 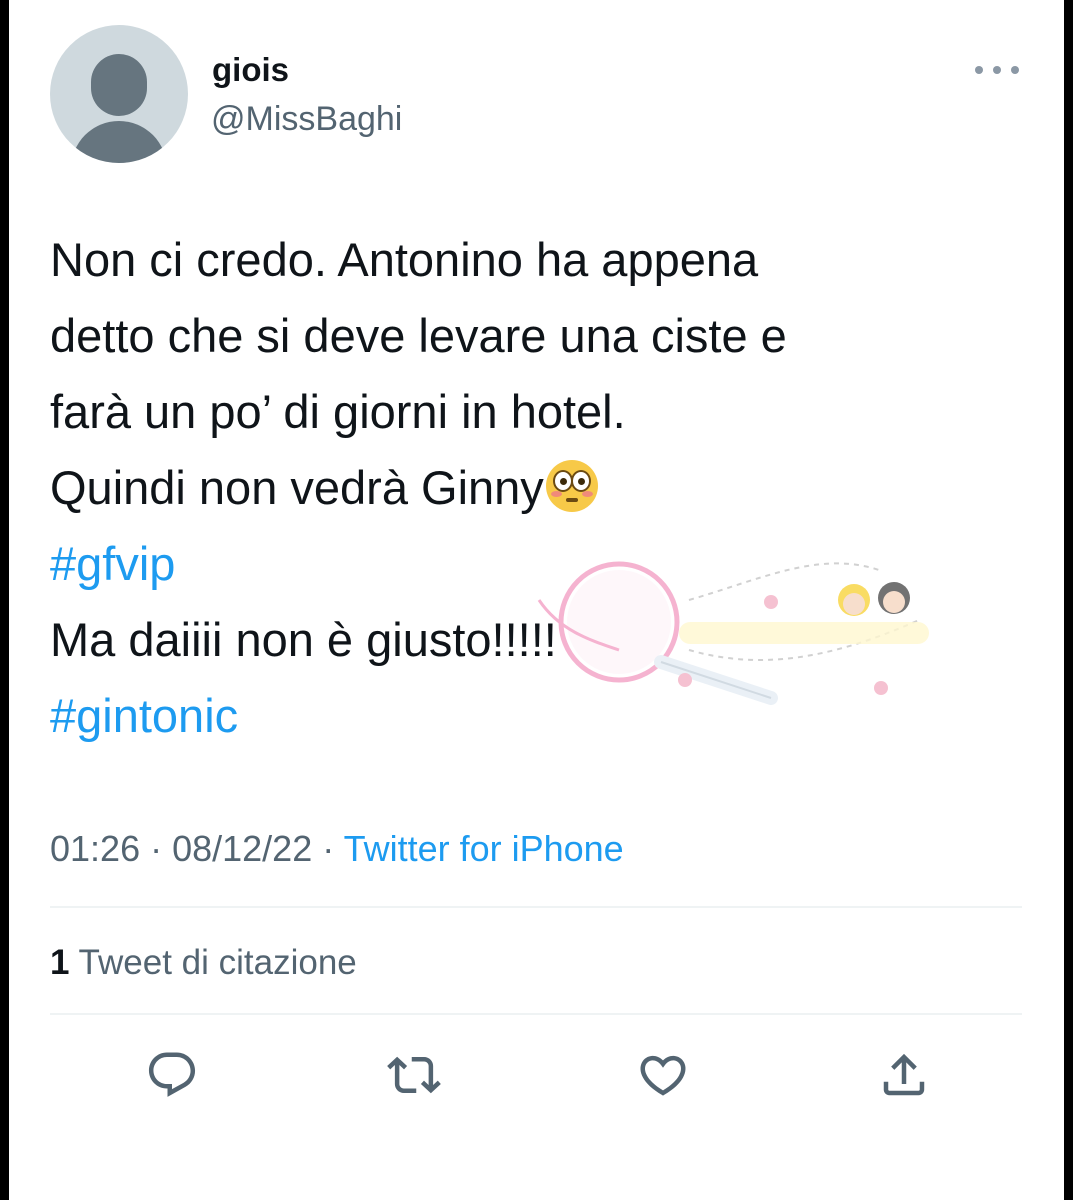 I want to click on tweet-line: Non ci credo. Antonino ha appena, so click(x=404, y=259).